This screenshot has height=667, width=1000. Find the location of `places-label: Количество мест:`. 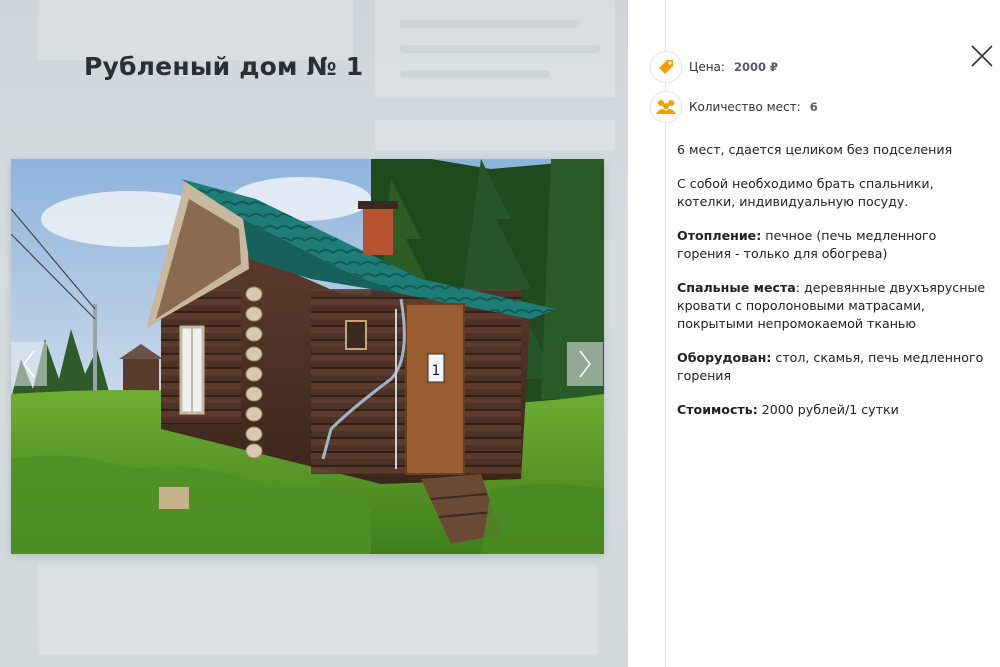

places-label: Количество мест: is located at coordinates (745, 107).